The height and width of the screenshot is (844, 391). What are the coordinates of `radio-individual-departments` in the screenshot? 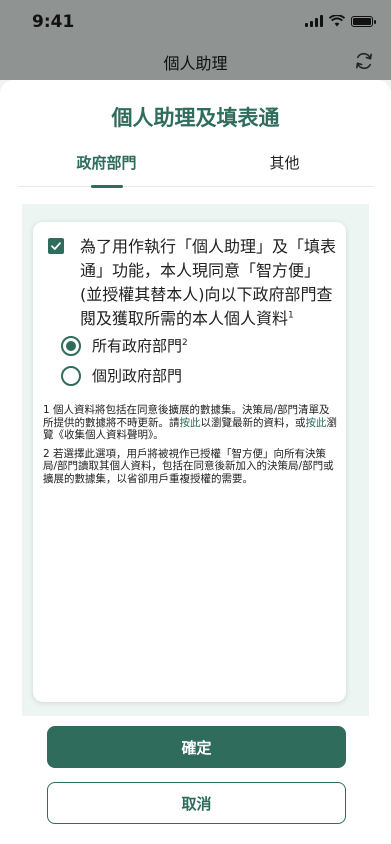 It's located at (71, 375).